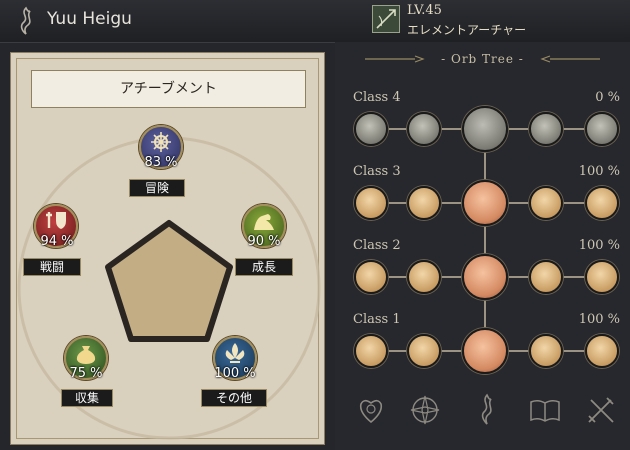 This screenshot has width=630, height=450. Describe the element at coordinates (169, 281) in the screenshot. I see `achievement-pentagon` at that location.